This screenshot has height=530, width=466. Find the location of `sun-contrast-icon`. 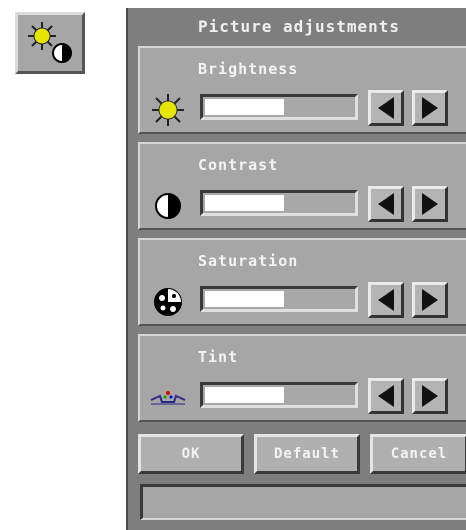

sun-contrast-icon is located at coordinates (50, 42).